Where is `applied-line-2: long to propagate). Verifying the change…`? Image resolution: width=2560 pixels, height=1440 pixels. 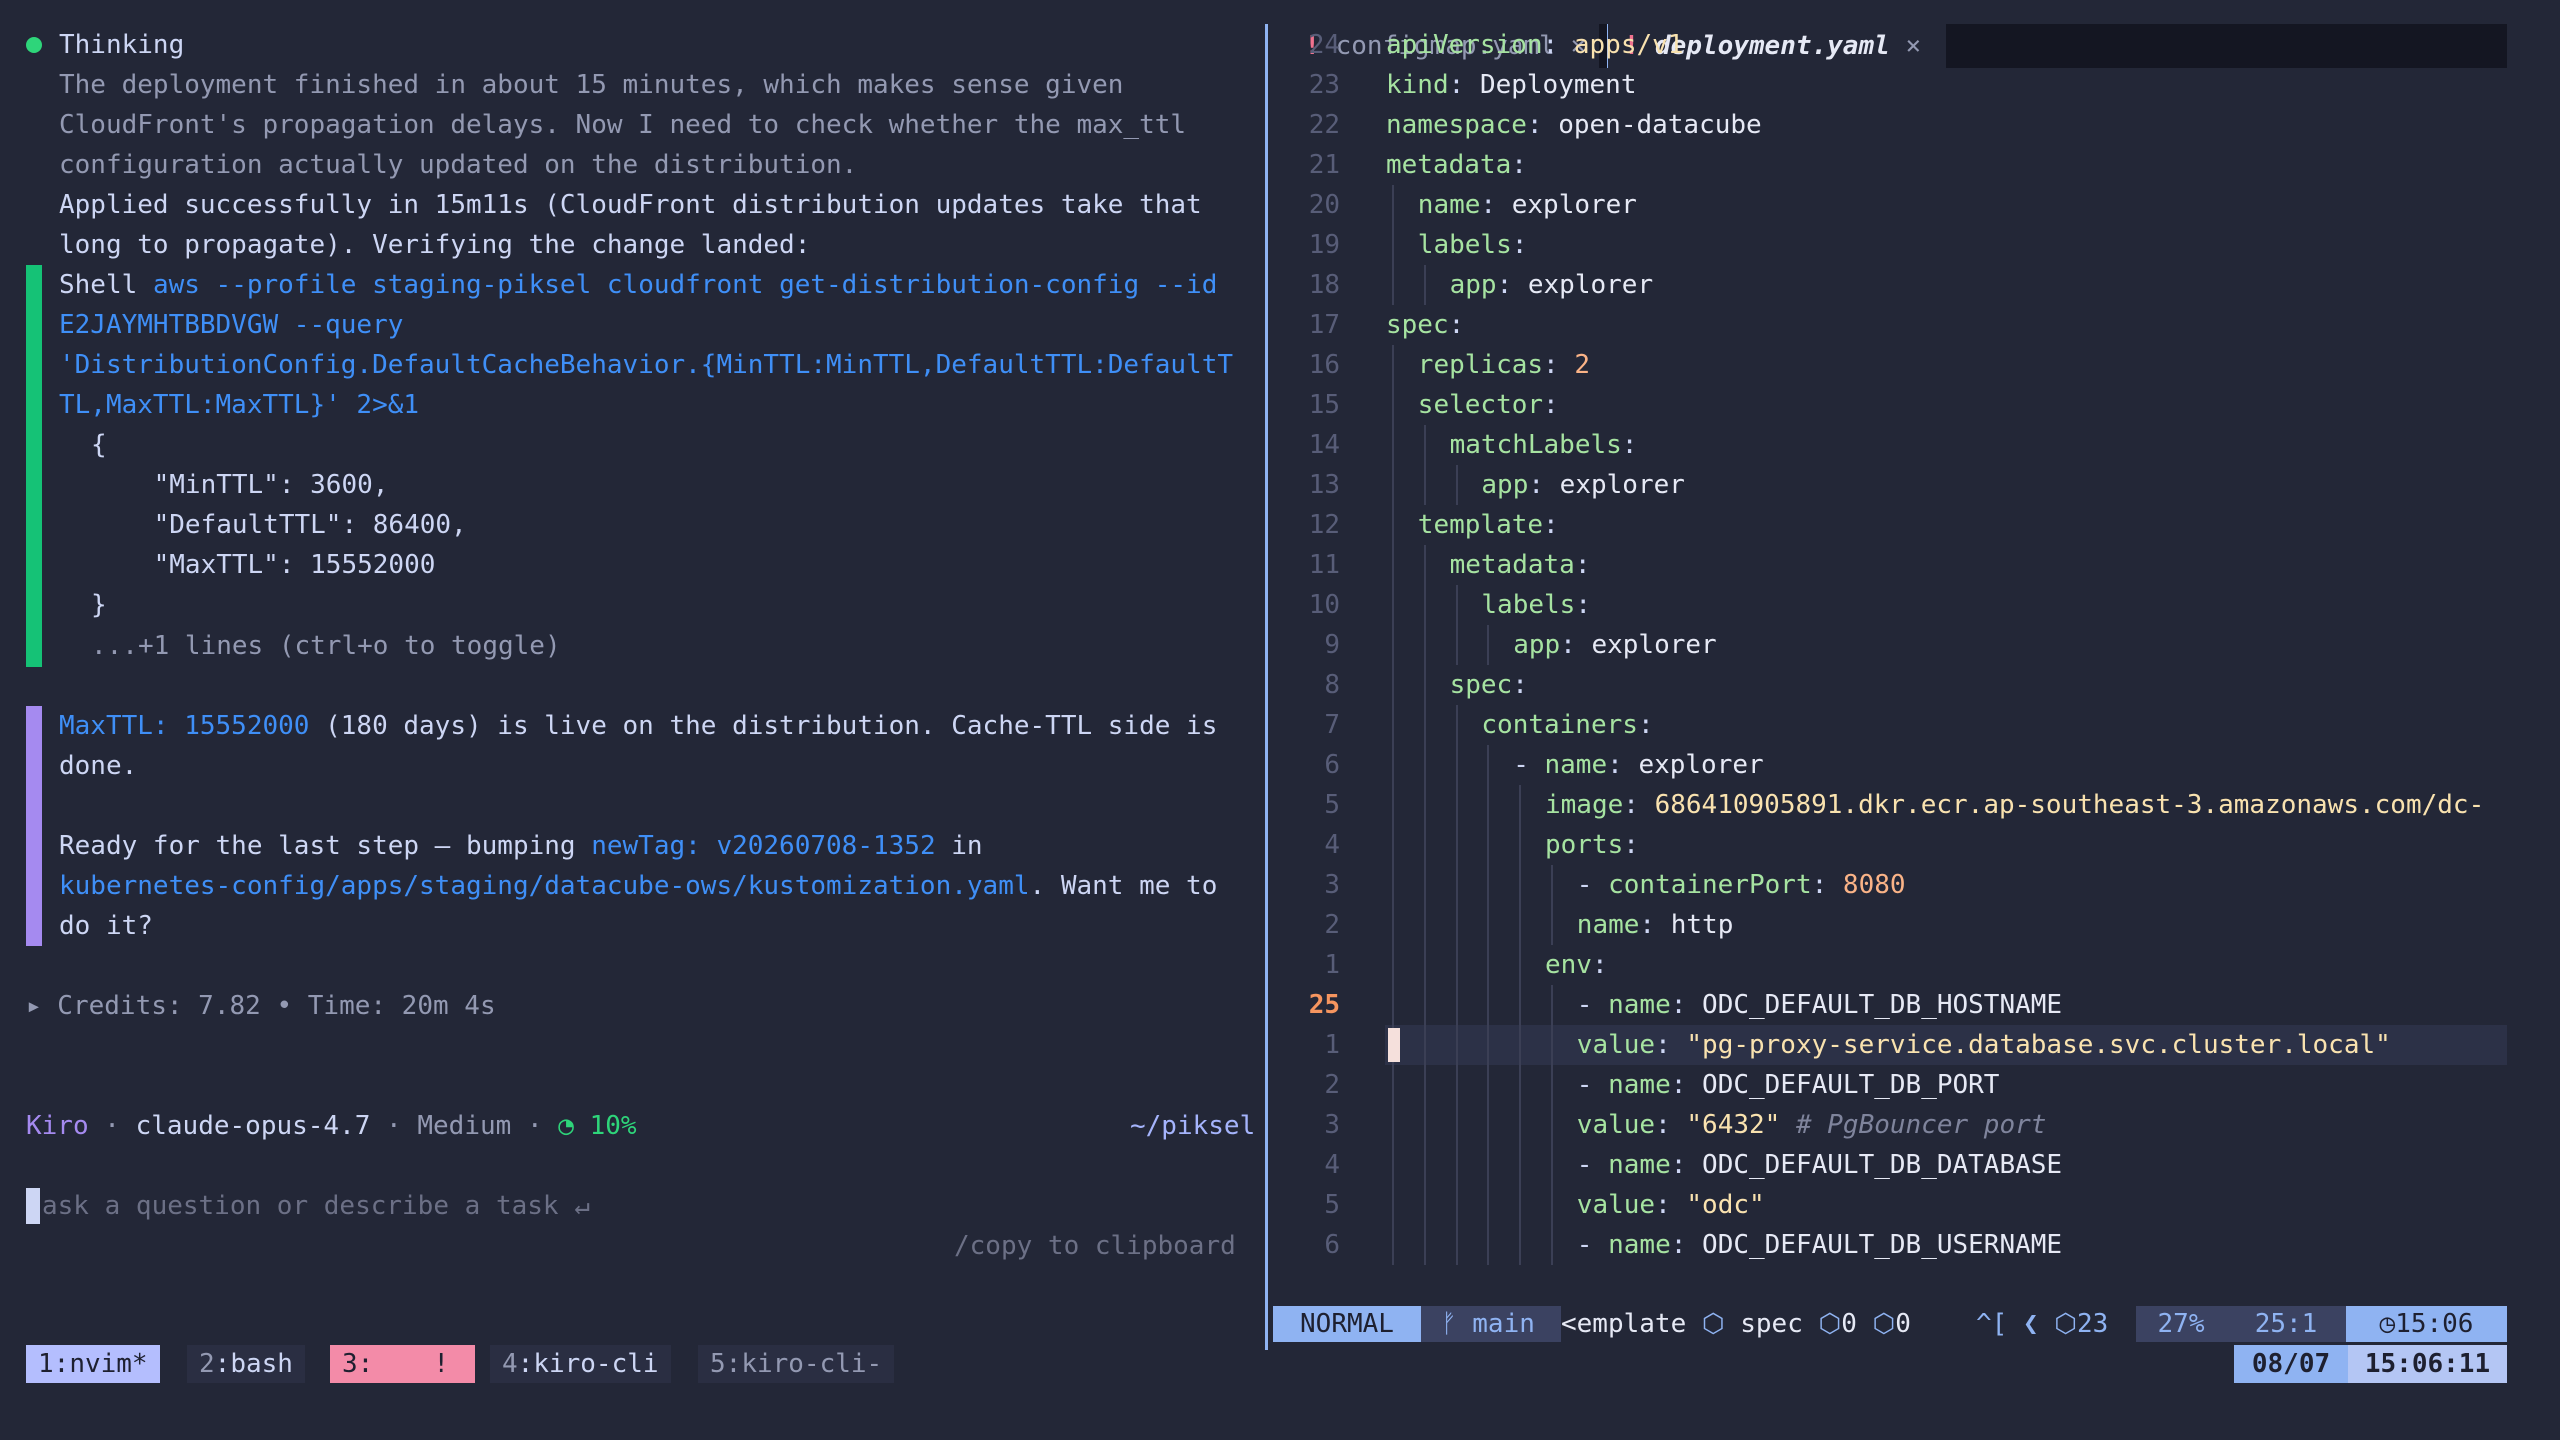 applied-line-2: long to propagate). Verifying the change… is located at coordinates (435, 245).